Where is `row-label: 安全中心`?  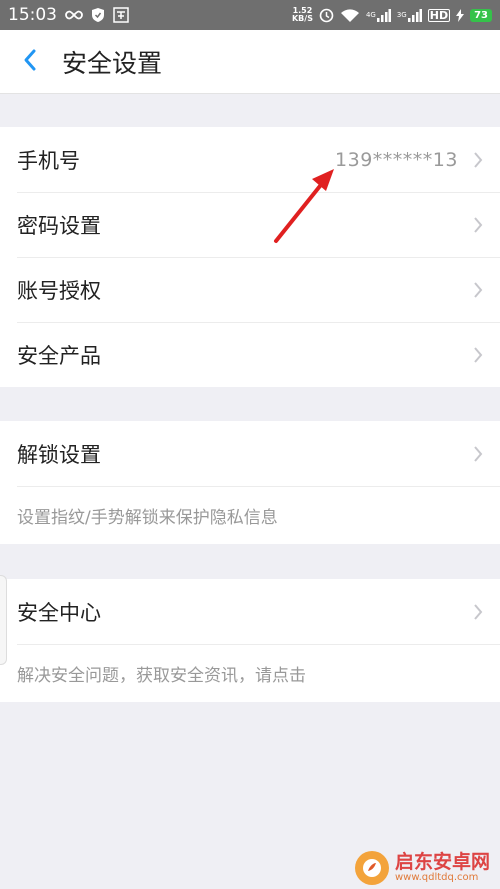 row-label: 安全中心 is located at coordinates (59, 612).